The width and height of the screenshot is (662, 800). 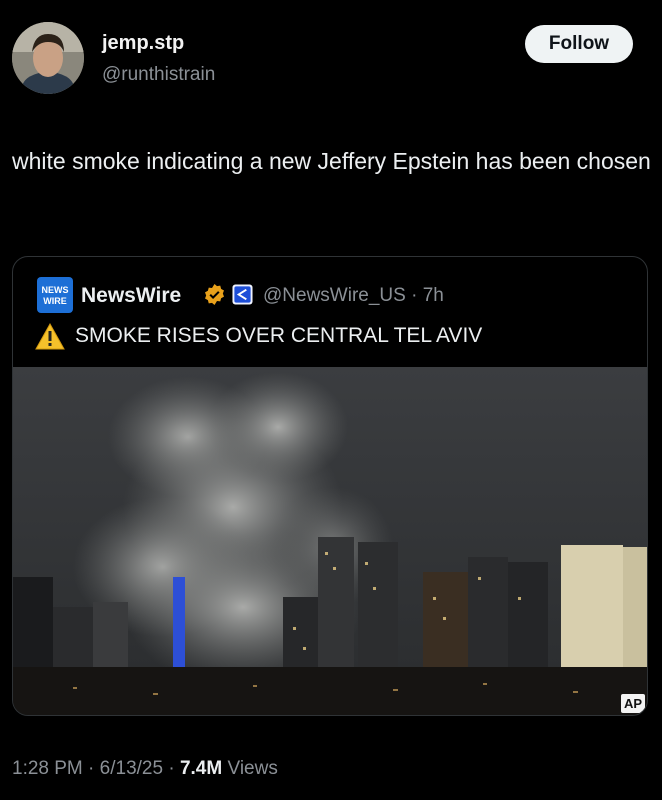 I want to click on avatar, so click(x=48, y=58).